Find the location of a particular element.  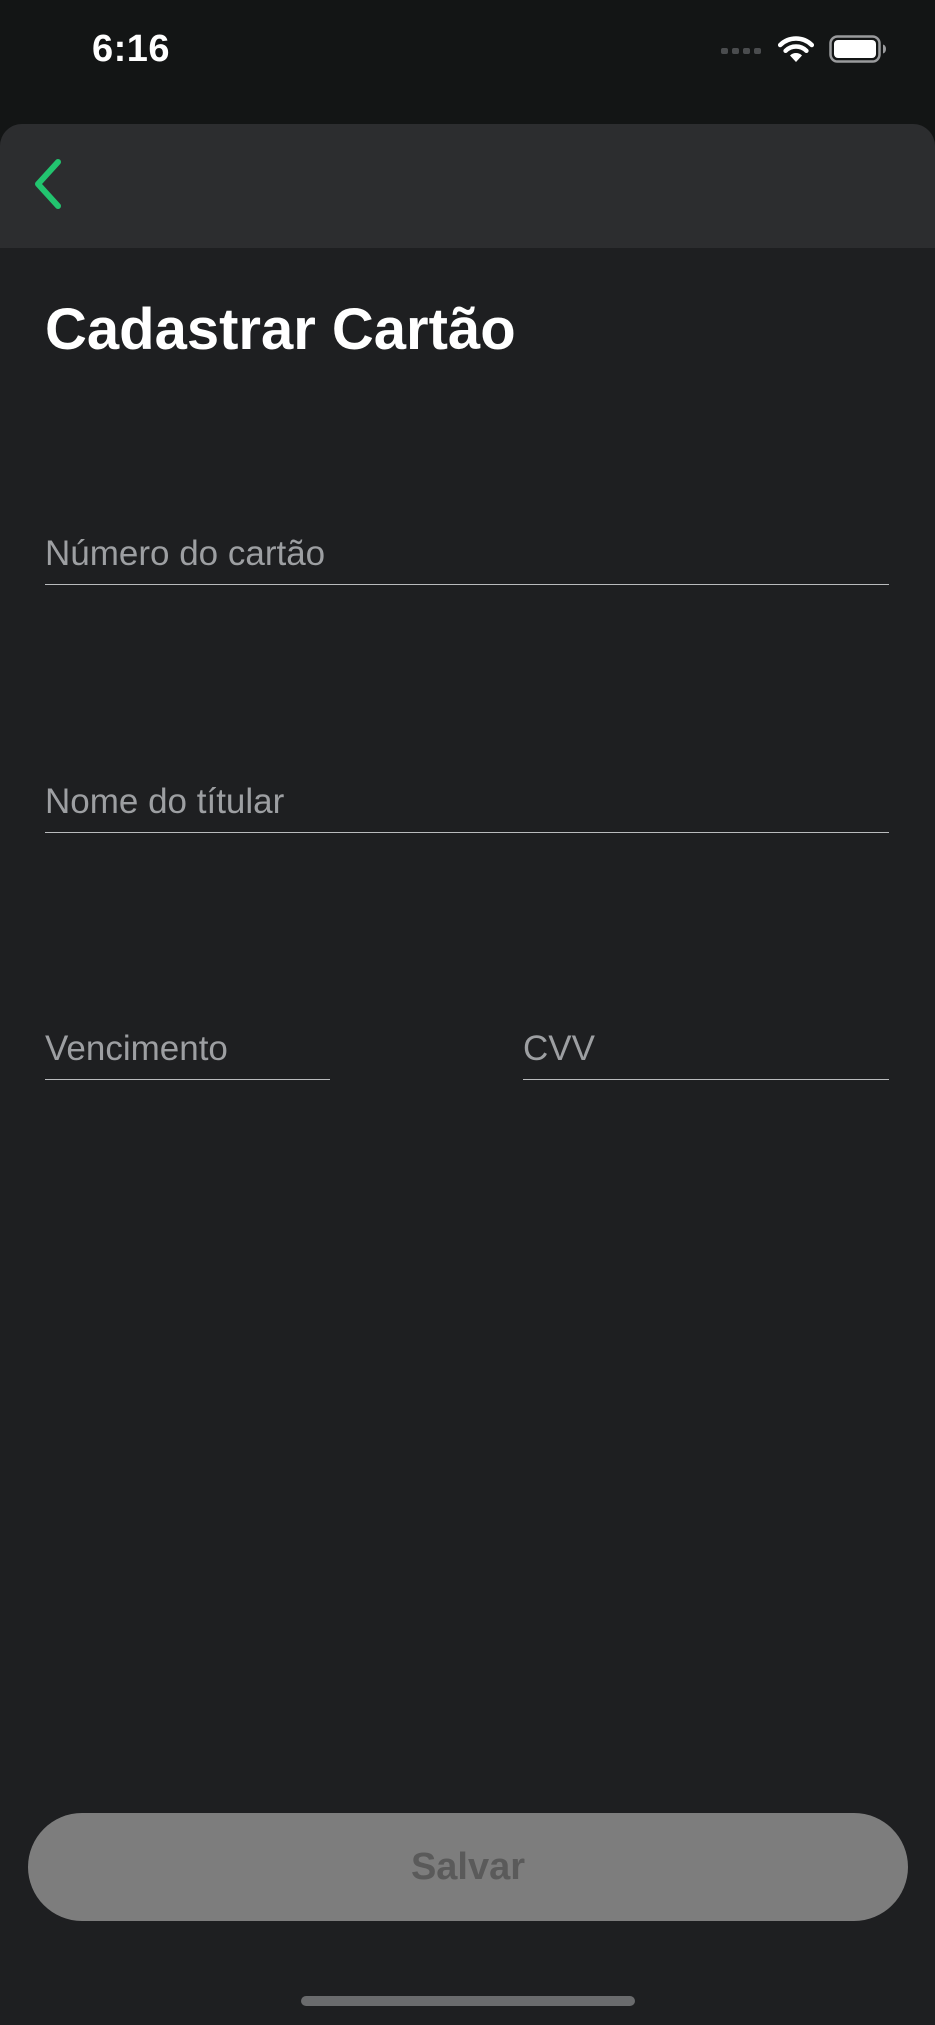

holder-name-field is located at coordinates (467, 802).